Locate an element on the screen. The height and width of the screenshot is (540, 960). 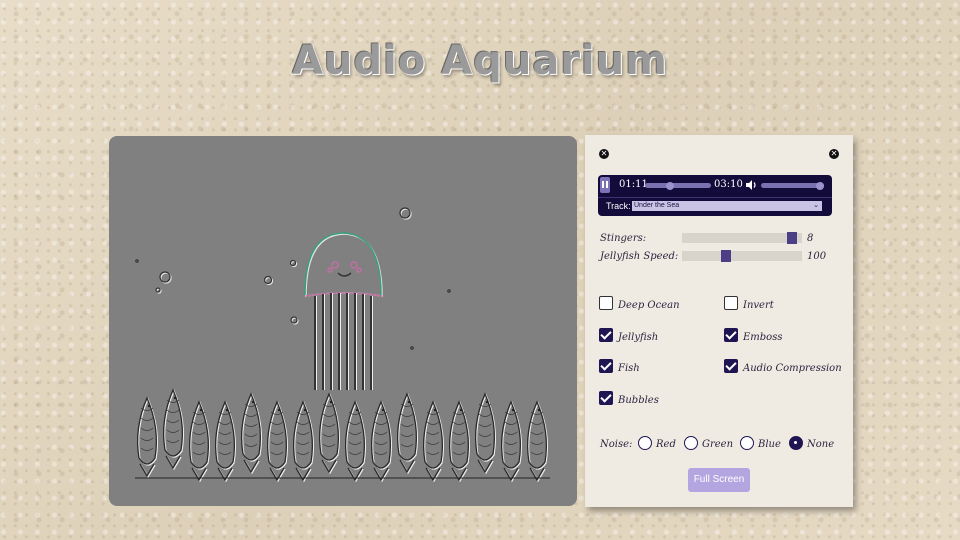
stingers-knob is located at coordinates (791, 238).